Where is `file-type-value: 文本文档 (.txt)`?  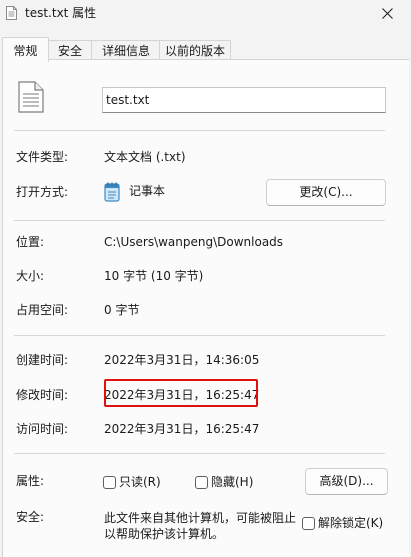 file-type-value: 文本文档 (.txt) is located at coordinates (145, 157).